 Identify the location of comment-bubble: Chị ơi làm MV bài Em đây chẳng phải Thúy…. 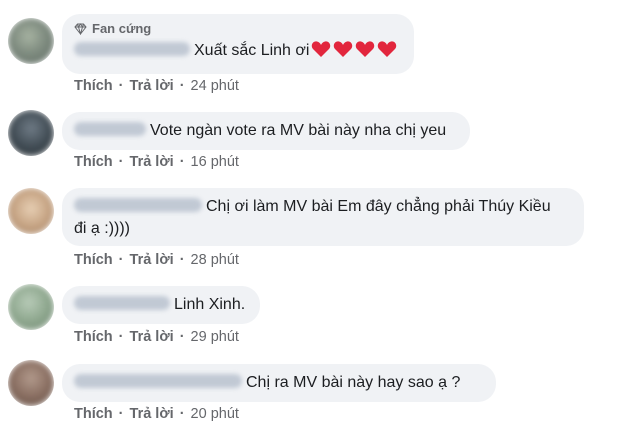
(323, 217).